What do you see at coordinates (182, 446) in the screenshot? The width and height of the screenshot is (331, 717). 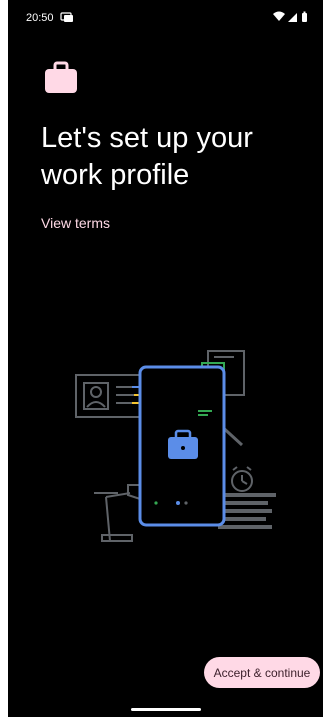 I see `phone-graphic` at bounding box center [182, 446].